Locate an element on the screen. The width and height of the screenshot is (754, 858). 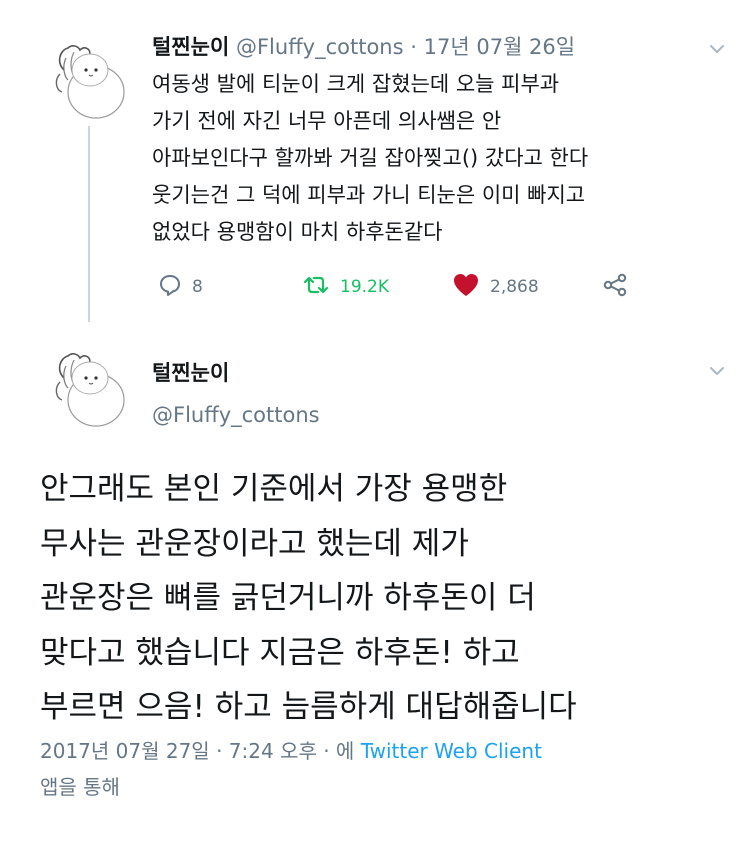
thread-connector is located at coordinates (89, 224).